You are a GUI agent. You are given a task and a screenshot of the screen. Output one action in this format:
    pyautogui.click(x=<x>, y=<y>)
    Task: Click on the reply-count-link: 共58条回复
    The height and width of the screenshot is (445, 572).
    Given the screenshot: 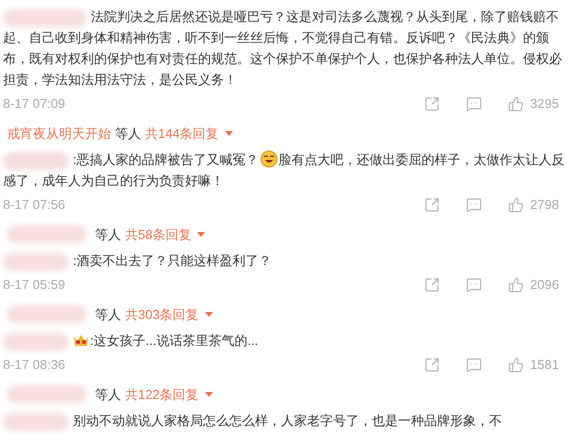 What is the action you would take?
    pyautogui.click(x=165, y=234)
    